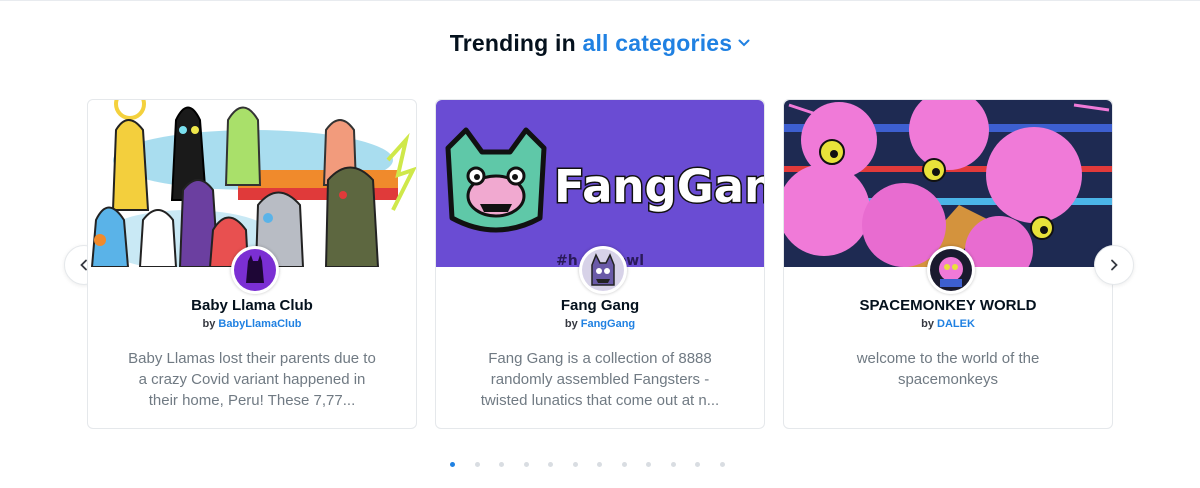 The width and height of the screenshot is (1200, 488). What do you see at coordinates (744, 43) in the screenshot?
I see `chevron-down-icon` at bounding box center [744, 43].